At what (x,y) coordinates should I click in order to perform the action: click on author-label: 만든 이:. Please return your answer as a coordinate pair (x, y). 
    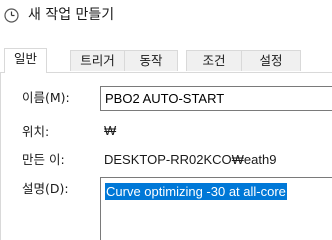
    Looking at the image, I should click on (43, 159).